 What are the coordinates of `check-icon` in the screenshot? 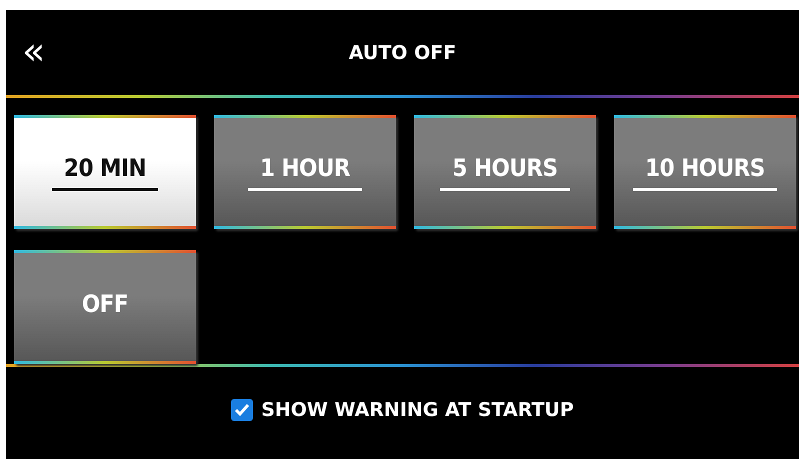 It's located at (242, 410).